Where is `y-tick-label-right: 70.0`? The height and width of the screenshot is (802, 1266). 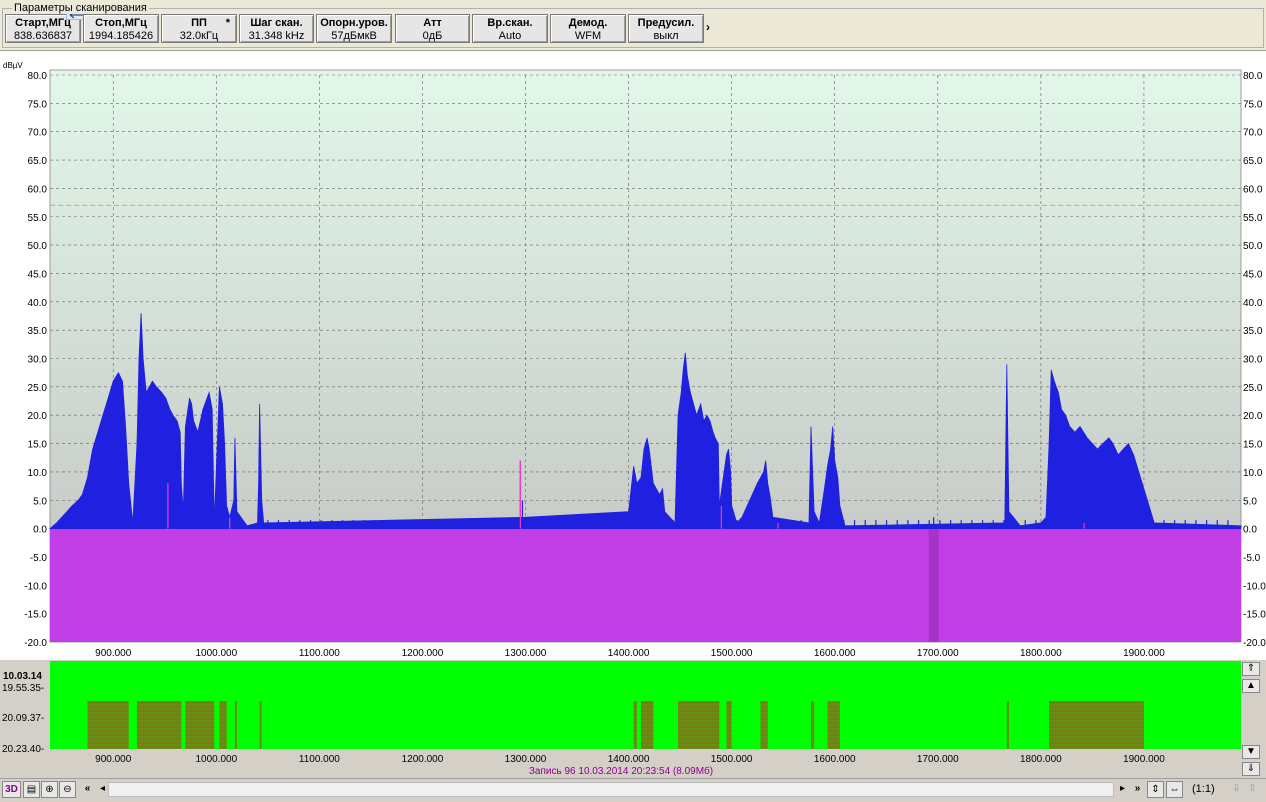
y-tick-label-right: 70.0 is located at coordinates (1253, 133).